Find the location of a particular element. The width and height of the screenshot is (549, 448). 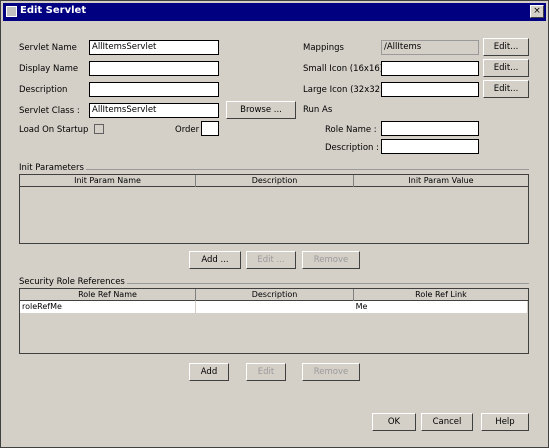

mappings-value: /AllItems is located at coordinates (430, 47).